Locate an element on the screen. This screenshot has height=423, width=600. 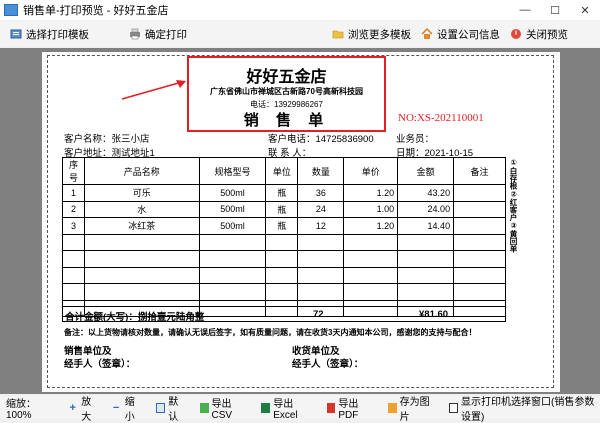
show-printer-checkbox is located at coordinates (453, 407).